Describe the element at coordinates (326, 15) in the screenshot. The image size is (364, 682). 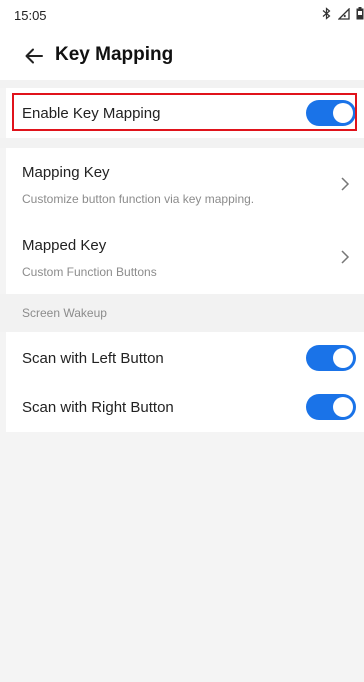
I see `bluetooth-icon` at that location.